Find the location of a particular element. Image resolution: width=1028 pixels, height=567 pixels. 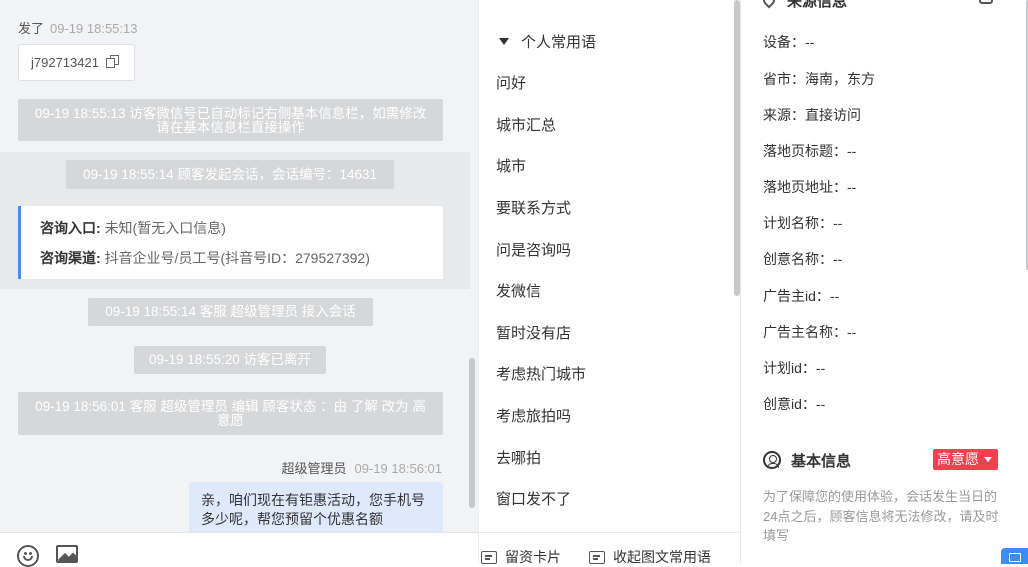

lead-card-label: 留资卡片 is located at coordinates (533, 557).